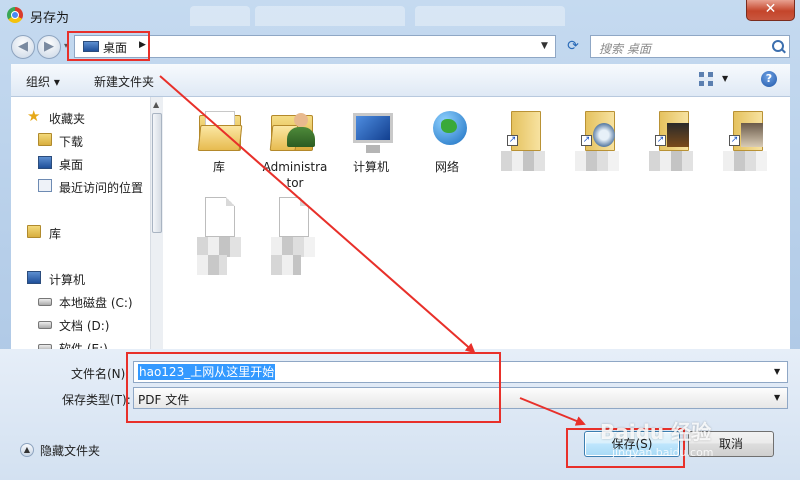 This screenshot has height=480, width=800. I want to click on watermark-logo: Baidu 经验, so click(656, 432).